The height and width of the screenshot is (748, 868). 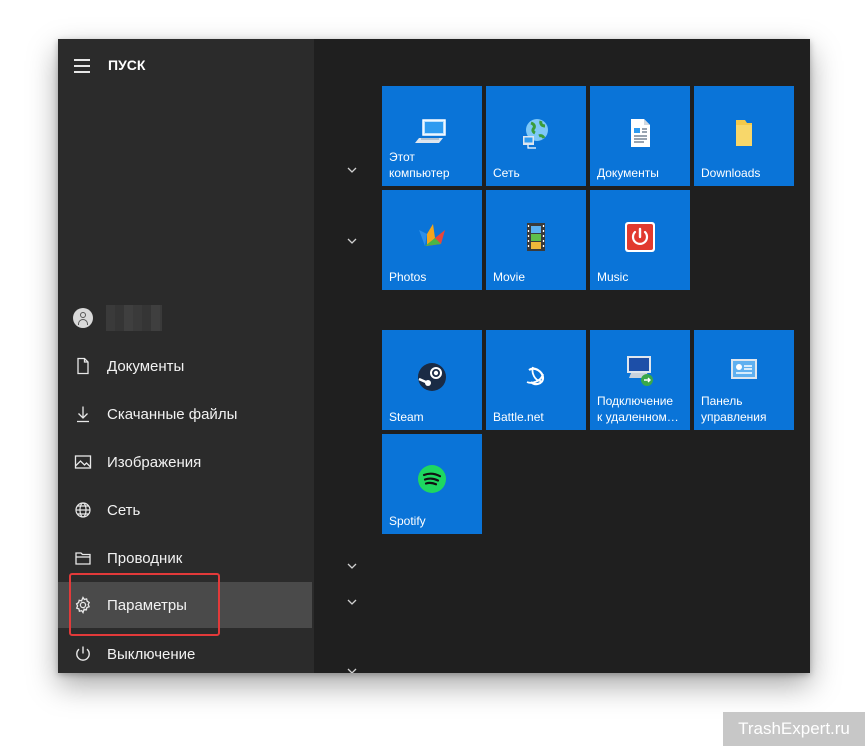 What do you see at coordinates (83, 558) in the screenshot?
I see `explorer-icon` at bounding box center [83, 558].